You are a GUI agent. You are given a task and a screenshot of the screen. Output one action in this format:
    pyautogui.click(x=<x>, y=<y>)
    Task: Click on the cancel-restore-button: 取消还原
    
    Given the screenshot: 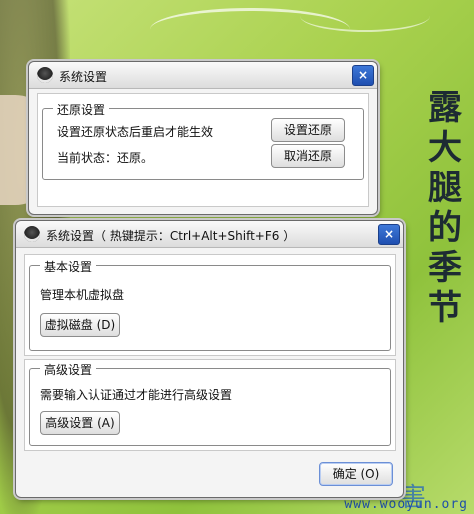 What is the action you would take?
    pyautogui.click(x=308, y=156)
    